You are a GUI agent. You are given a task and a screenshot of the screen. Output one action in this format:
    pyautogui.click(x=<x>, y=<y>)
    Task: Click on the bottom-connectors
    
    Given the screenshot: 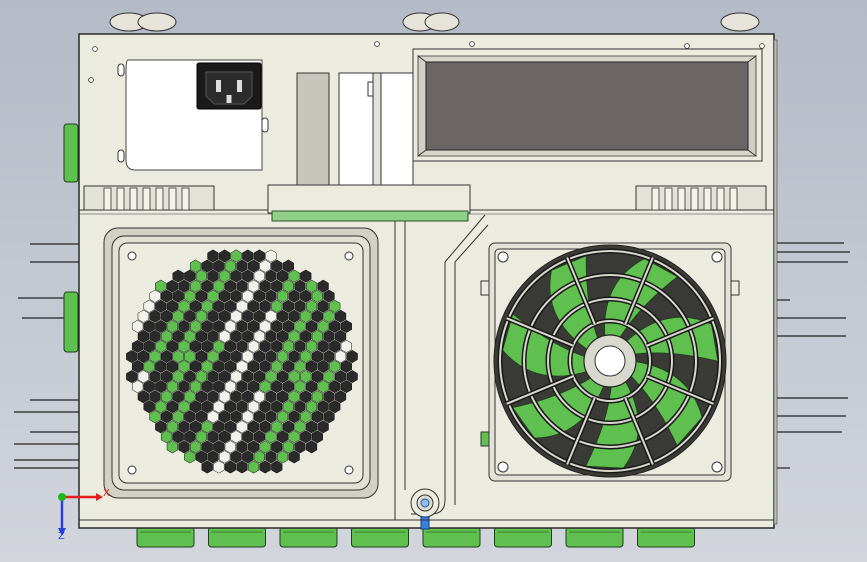 What is the action you would take?
    pyautogui.click(x=415, y=537)
    